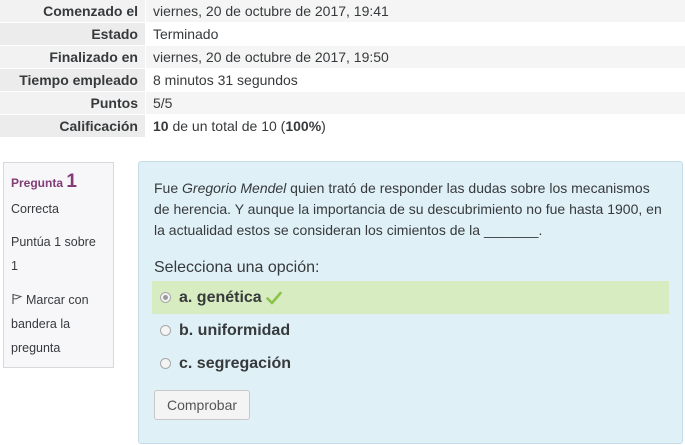 This screenshot has height=445, width=685. Describe the element at coordinates (410, 363) in the screenshot. I see `answer-option-c: c. segregación` at that location.